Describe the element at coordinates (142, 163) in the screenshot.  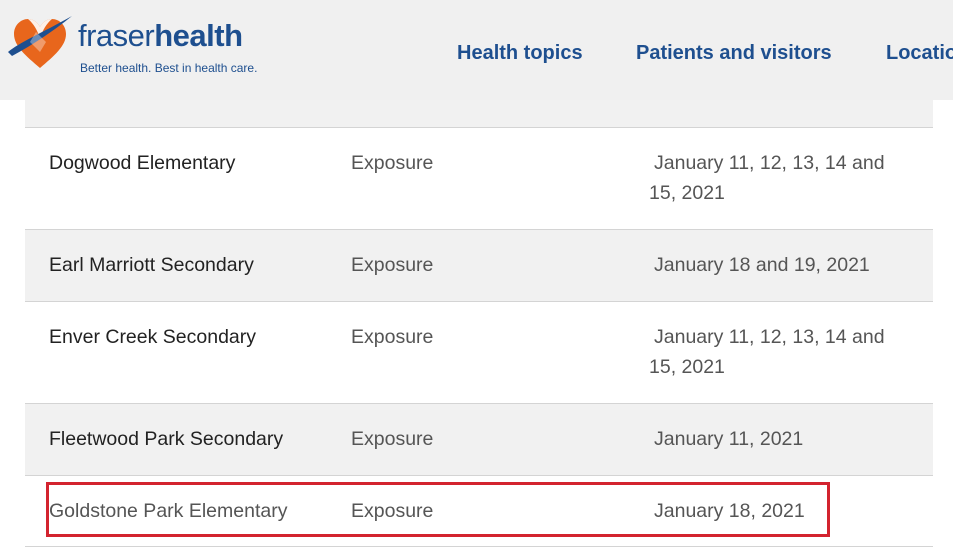
I see `school-name: Dogwood Elementary` at that location.